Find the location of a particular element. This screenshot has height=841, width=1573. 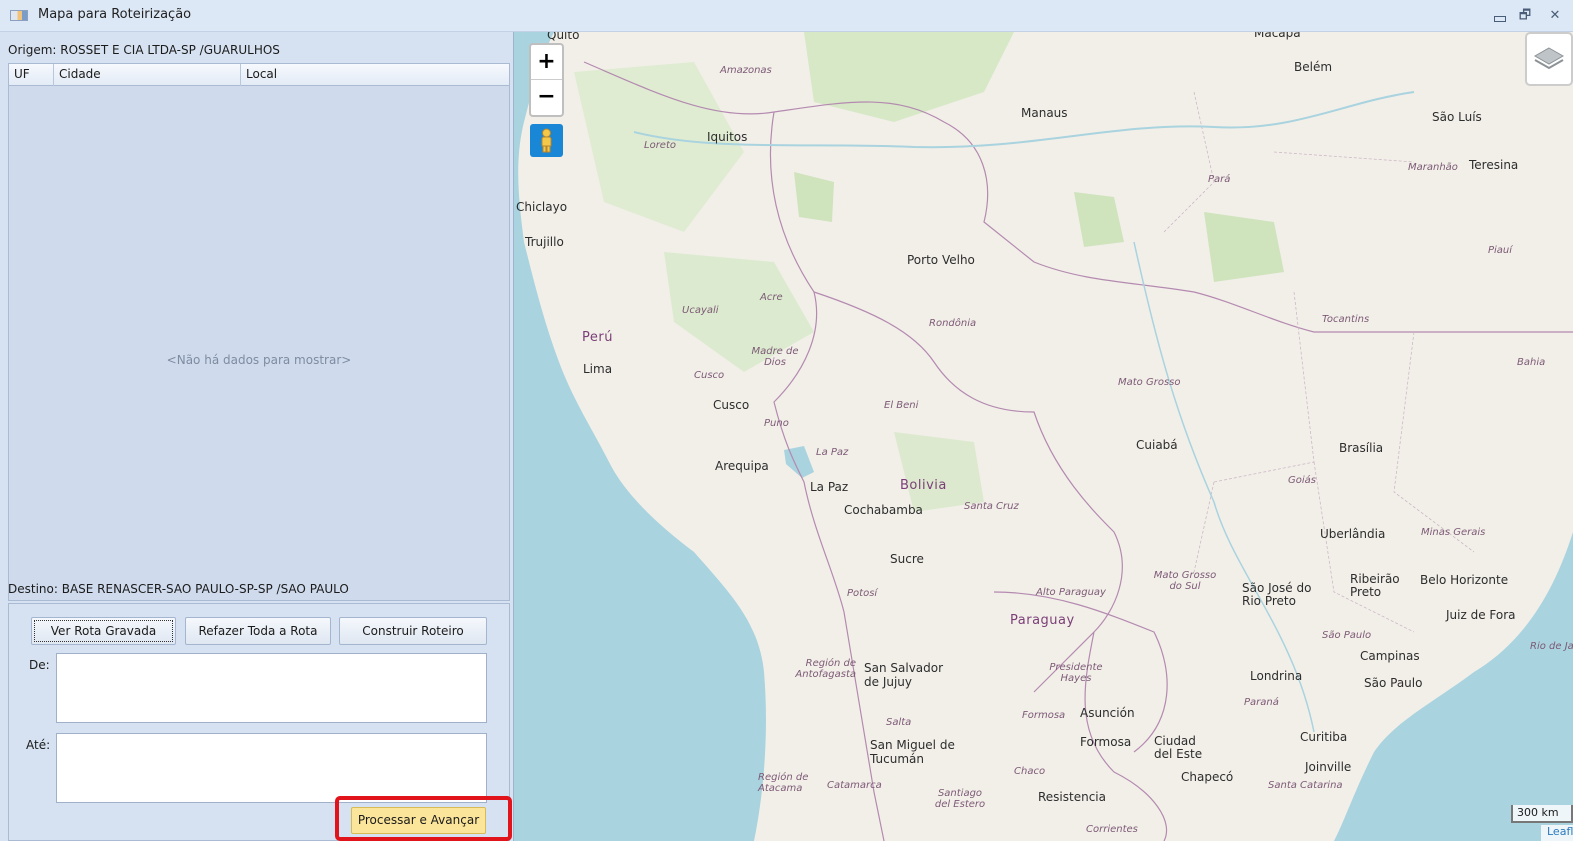

map-label-region: Corrientes is located at coordinates (1112, 829).